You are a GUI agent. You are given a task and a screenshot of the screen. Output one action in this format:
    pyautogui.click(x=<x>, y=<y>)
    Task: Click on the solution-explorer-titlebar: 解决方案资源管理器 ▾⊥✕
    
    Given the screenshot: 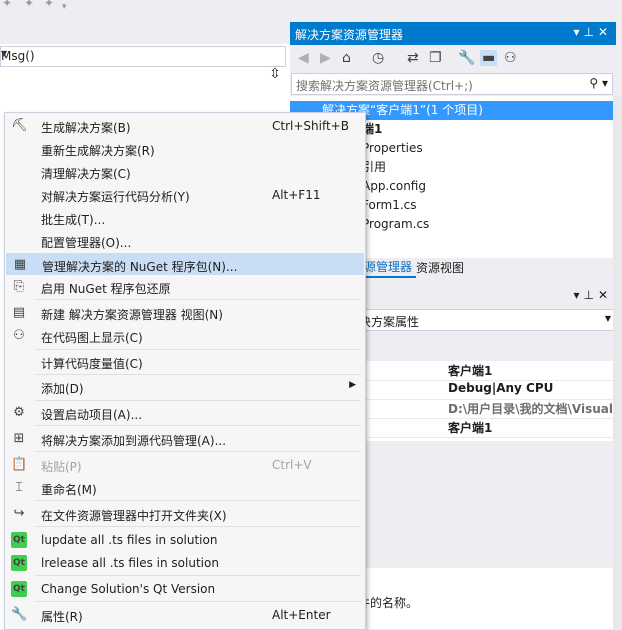 What is the action you would take?
    pyautogui.click(x=453, y=33)
    